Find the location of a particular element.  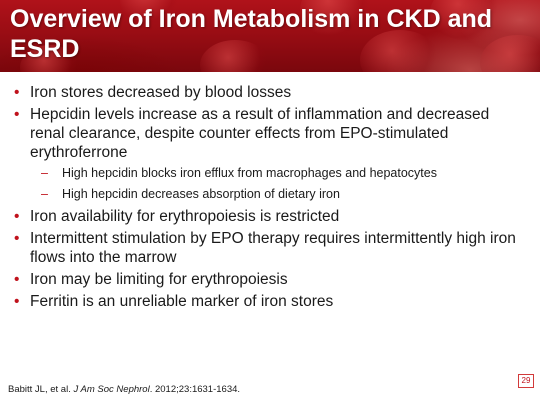

bullet-item: • Iron stores decreased by blood losses is located at coordinates (270, 92).